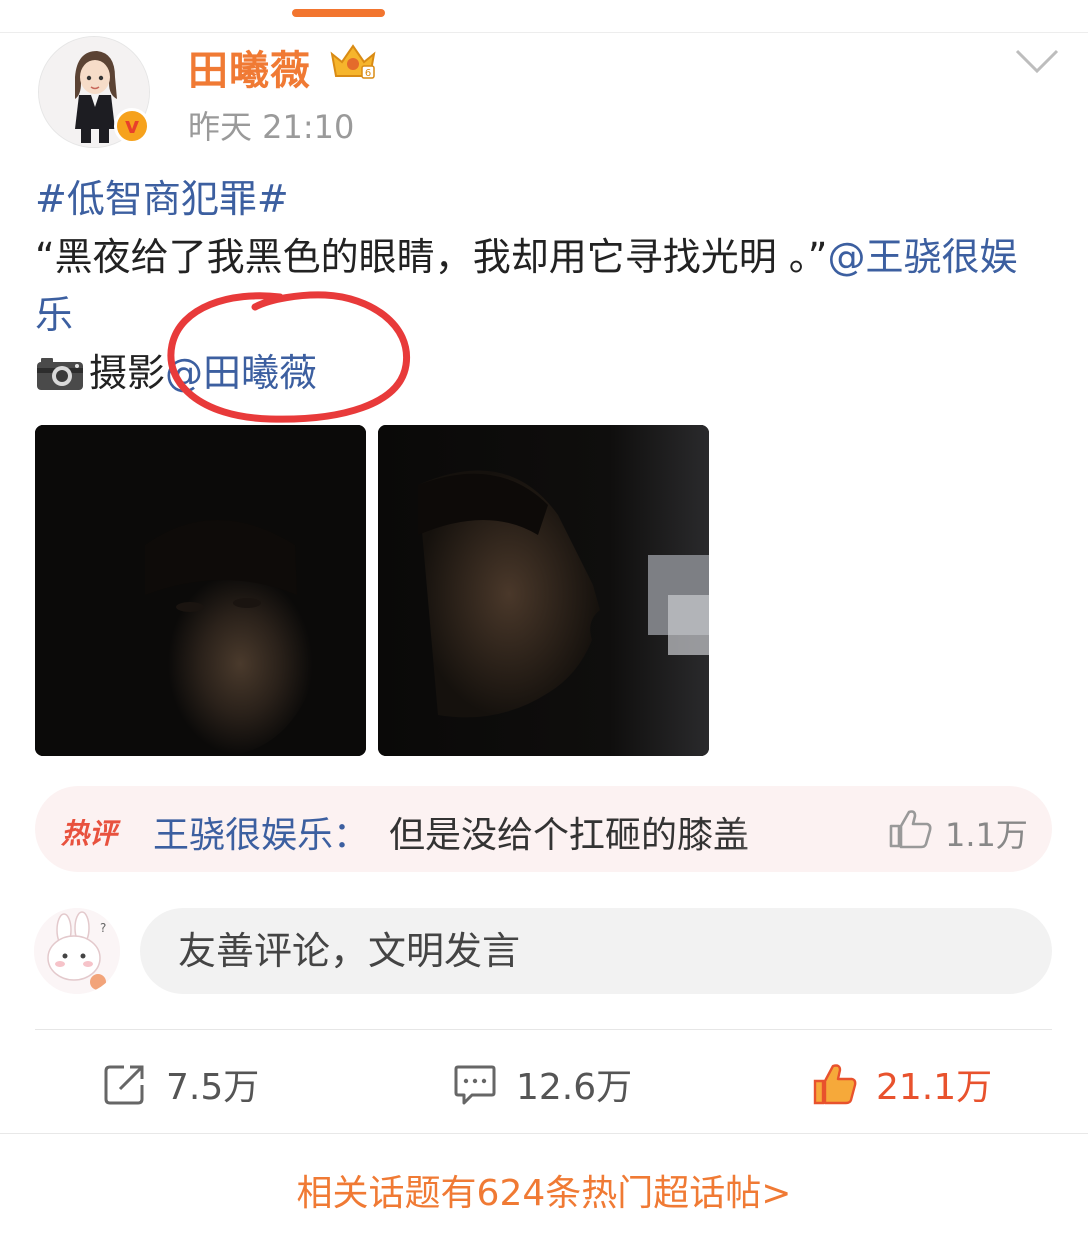 This screenshot has height=1242, width=1088. What do you see at coordinates (132, 126) in the screenshot?
I see `verified-badge-icon: v` at bounding box center [132, 126].